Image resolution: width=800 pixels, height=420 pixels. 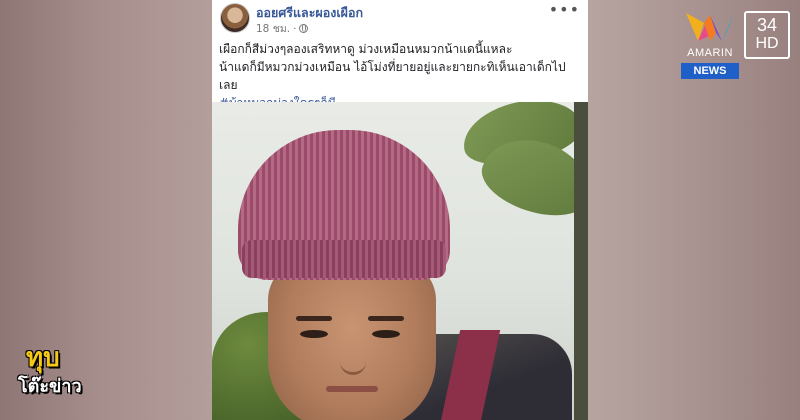 What do you see at coordinates (710, 71) in the screenshot?
I see `news-badge: NEWS` at bounding box center [710, 71].